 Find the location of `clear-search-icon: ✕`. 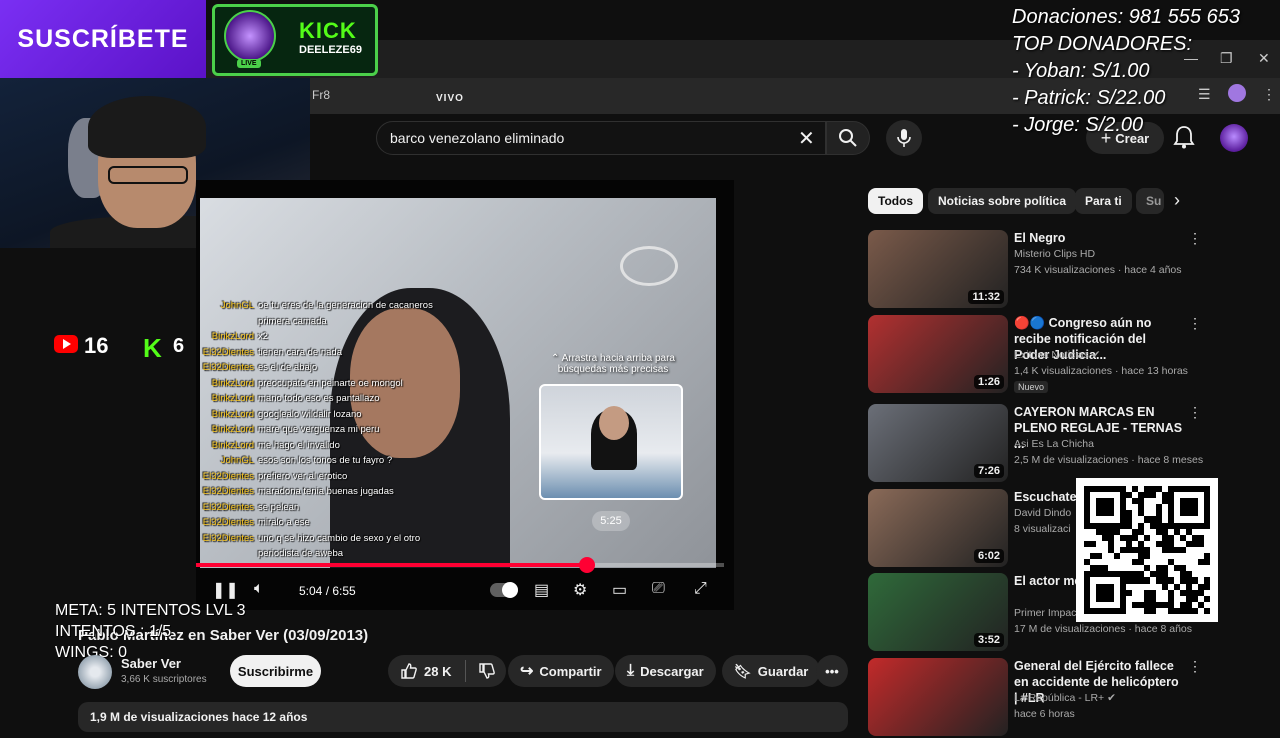

clear-search-icon: ✕ is located at coordinates (806, 138).